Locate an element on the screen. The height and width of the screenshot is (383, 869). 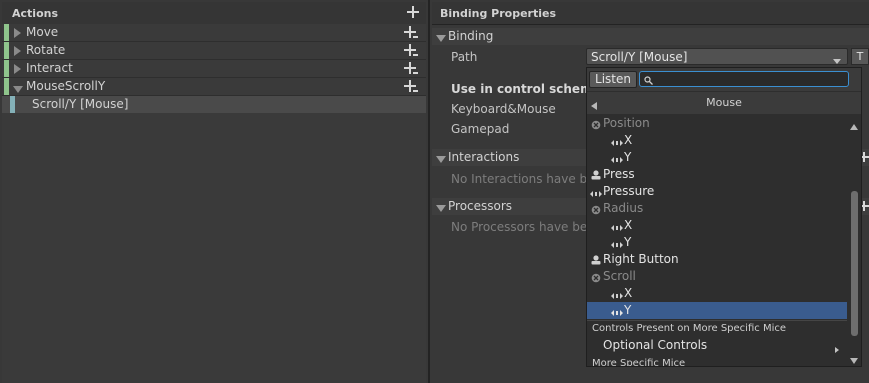
search-icon is located at coordinates (648, 81).